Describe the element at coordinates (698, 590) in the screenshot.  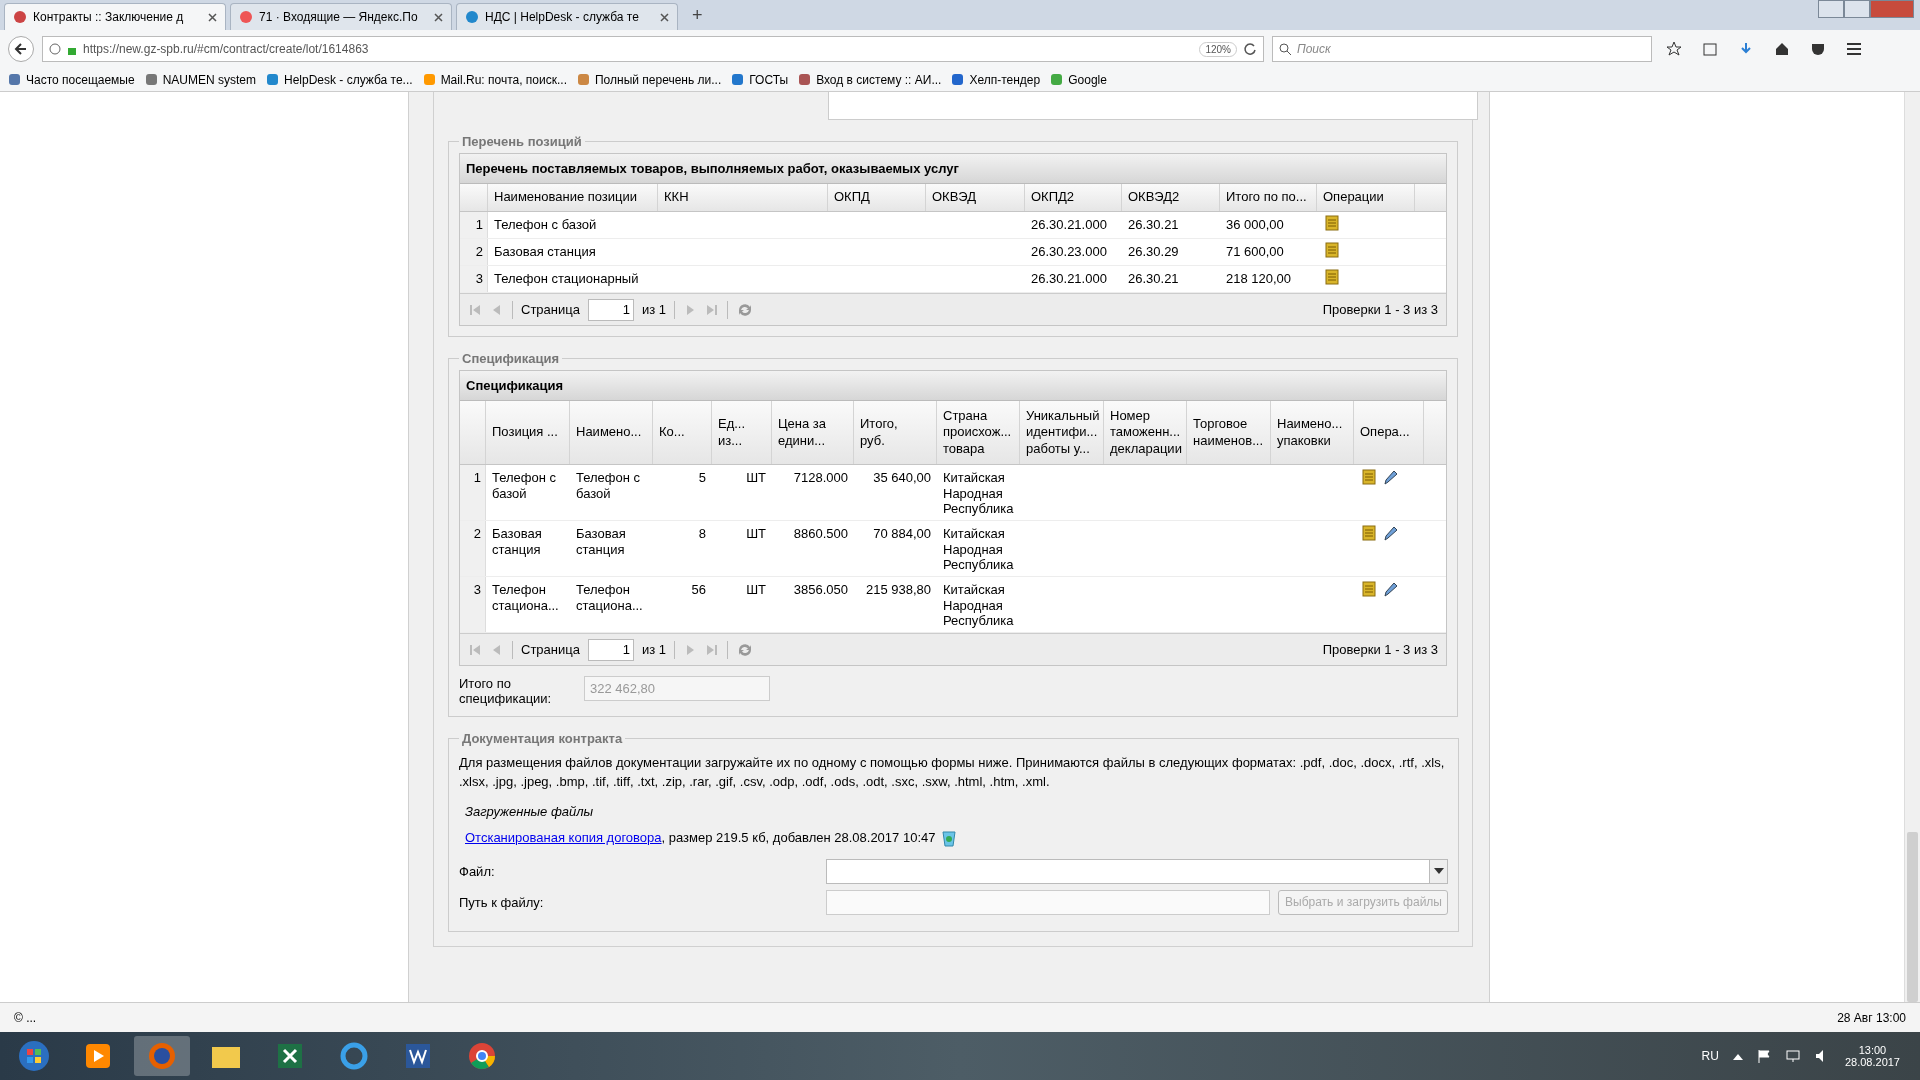
I see `table-cell-text: 56` at that location.